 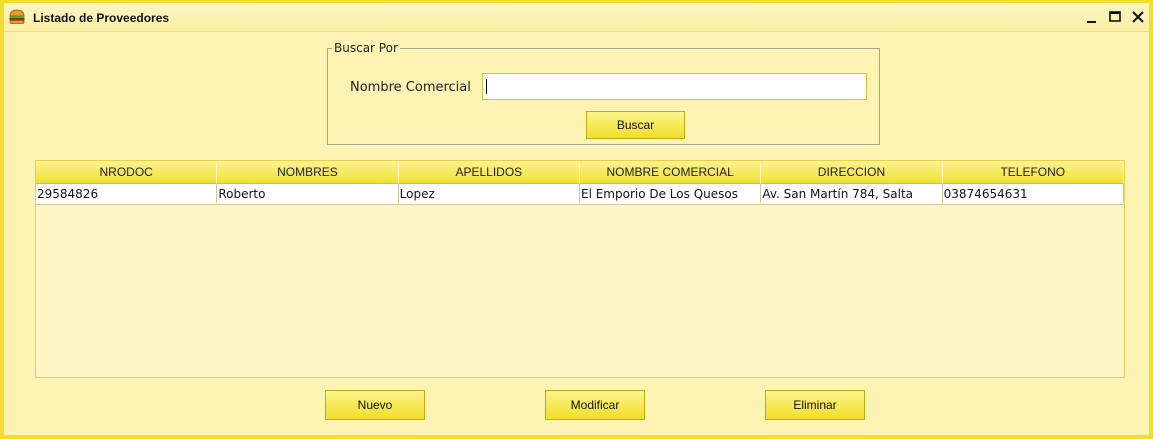 What do you see at coordinates (576, 17) in the screenshot?
I see `title-bar: Listado de Proveedores` at bounding box center [576, 17].